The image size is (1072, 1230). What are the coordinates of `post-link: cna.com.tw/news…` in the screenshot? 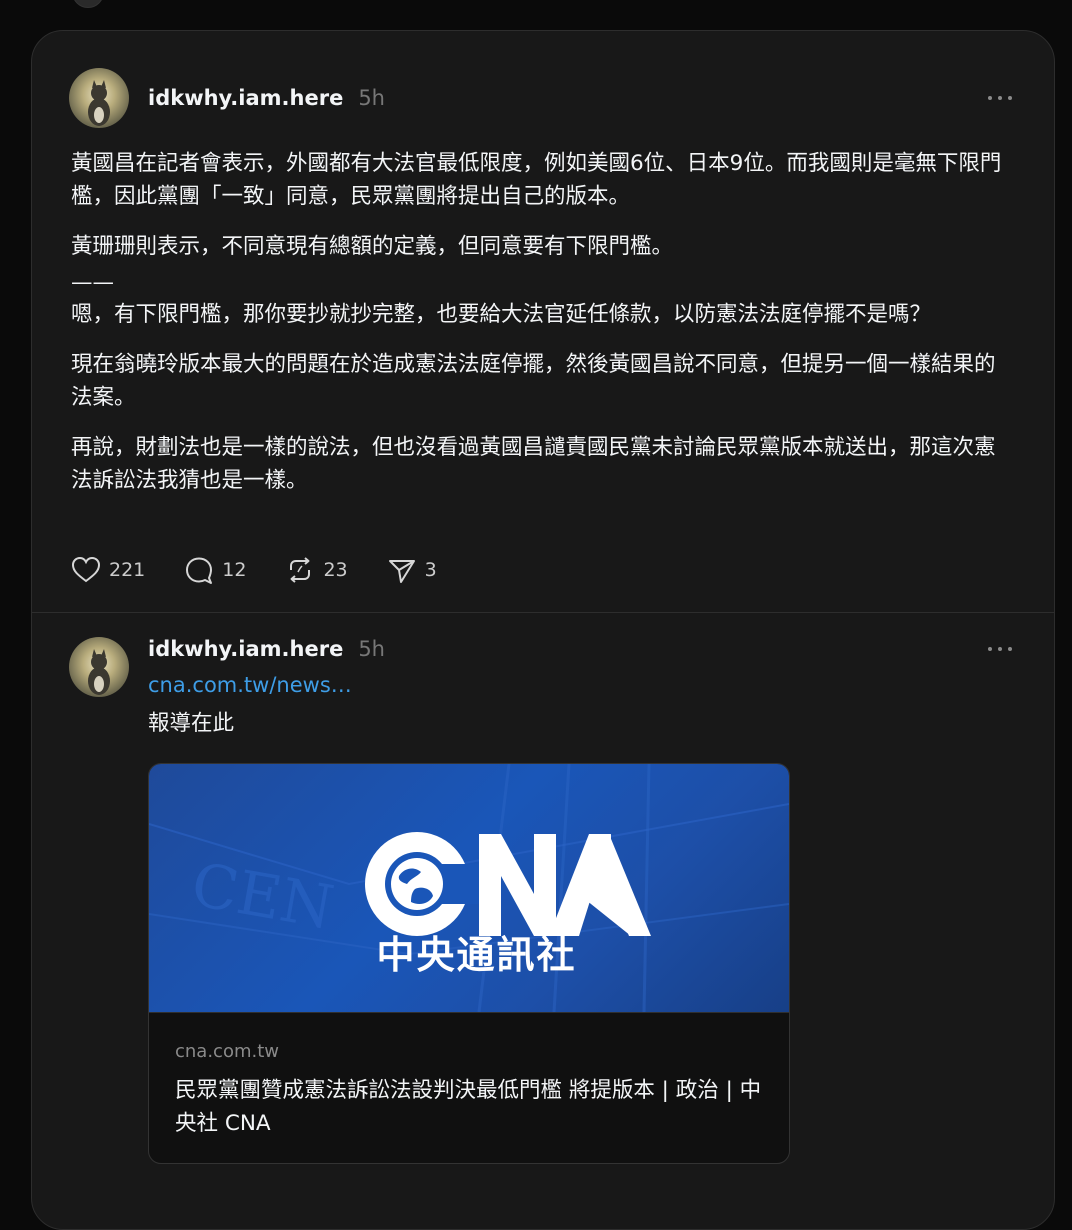 It's located at (250, 685).